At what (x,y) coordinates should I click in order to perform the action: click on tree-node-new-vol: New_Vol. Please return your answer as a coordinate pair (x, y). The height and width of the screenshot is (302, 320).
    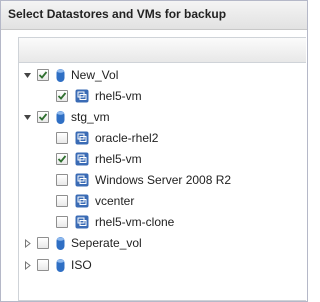
    Looking at the image, I should click on (70, 75).